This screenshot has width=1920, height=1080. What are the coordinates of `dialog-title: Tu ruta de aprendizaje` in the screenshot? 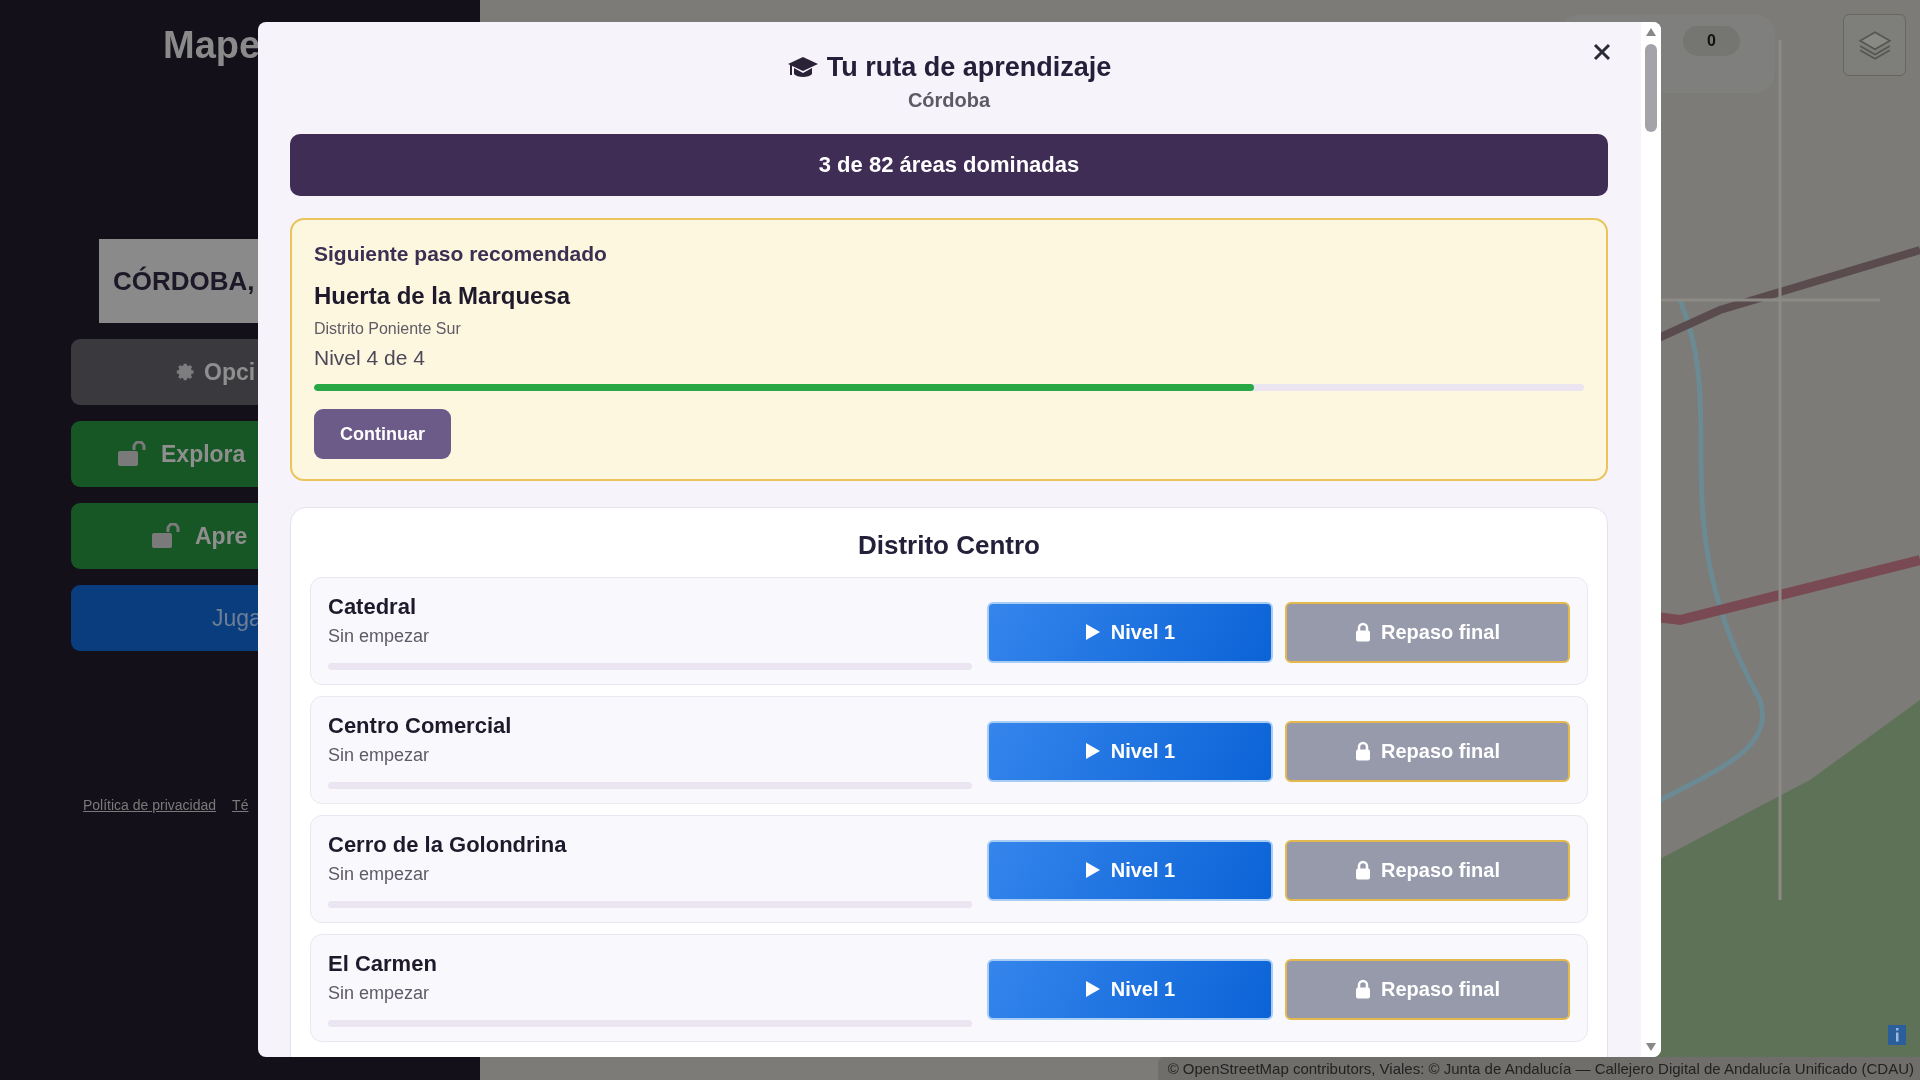 It's located at (949, 67).